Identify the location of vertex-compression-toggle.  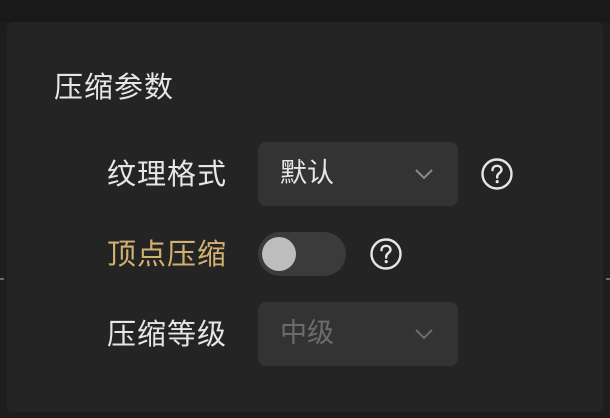
(302, 254).